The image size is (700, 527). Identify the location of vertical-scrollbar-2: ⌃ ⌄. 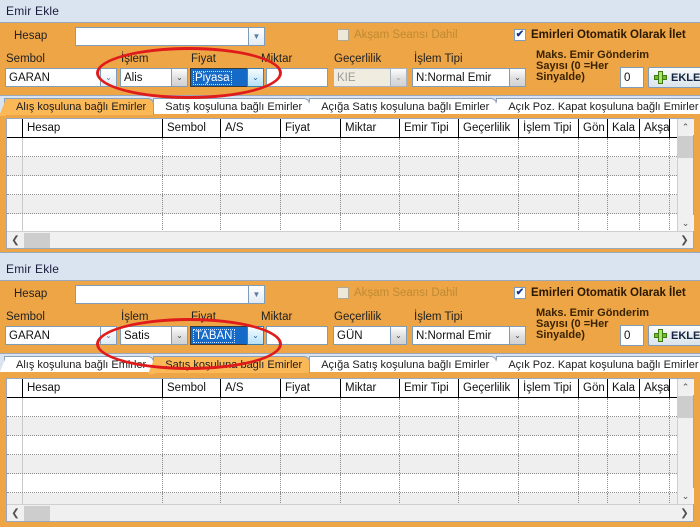
(685, 441).